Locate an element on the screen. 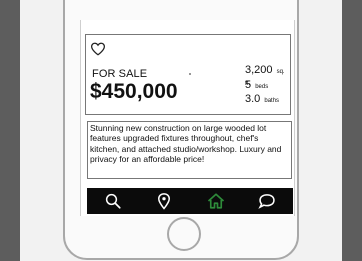 The width and height of the screenshot is (362, 261). baths-value: 3.0 is located at coordinates (253, 99).